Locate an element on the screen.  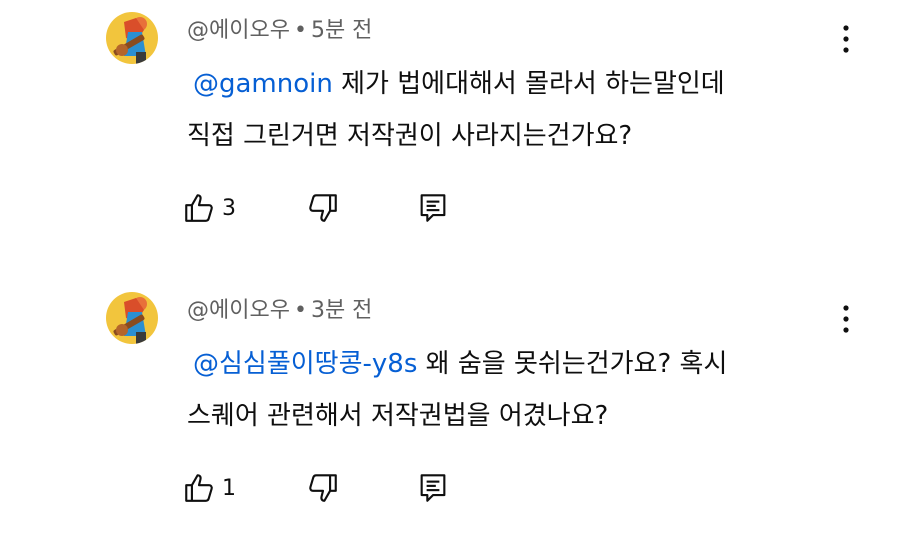
comment-actions: 1 is located at coordinates (332, 488).